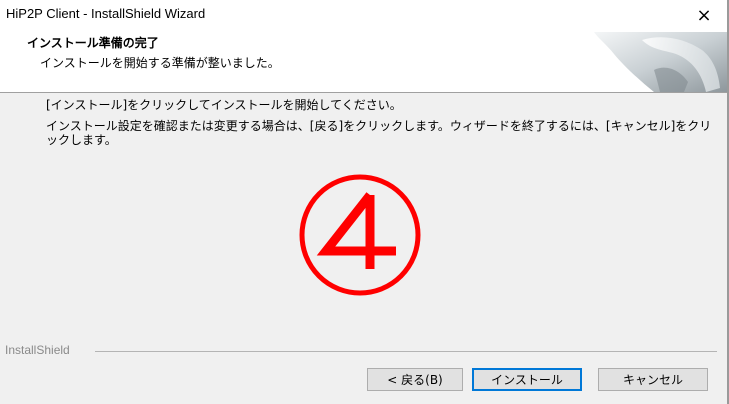  Describe the element at coordinates (160, 63) in the screenshot. I see `page-subtitle: インストールを開始する準備が整いました。` at that location.